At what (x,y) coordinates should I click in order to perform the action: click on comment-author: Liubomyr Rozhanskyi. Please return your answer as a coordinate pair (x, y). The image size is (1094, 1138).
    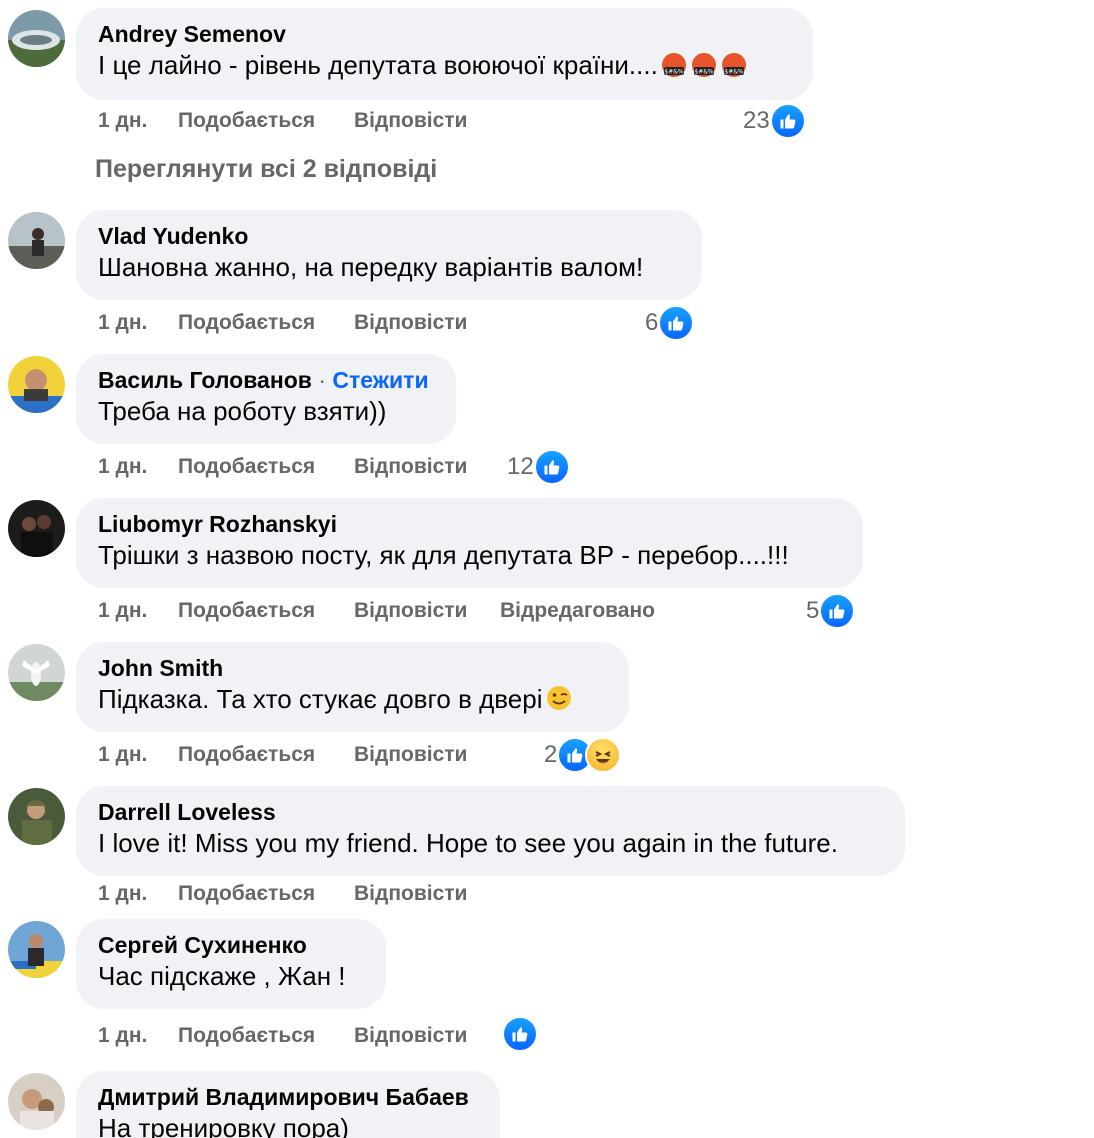
    Looking at the image, I should click on (469, 524).